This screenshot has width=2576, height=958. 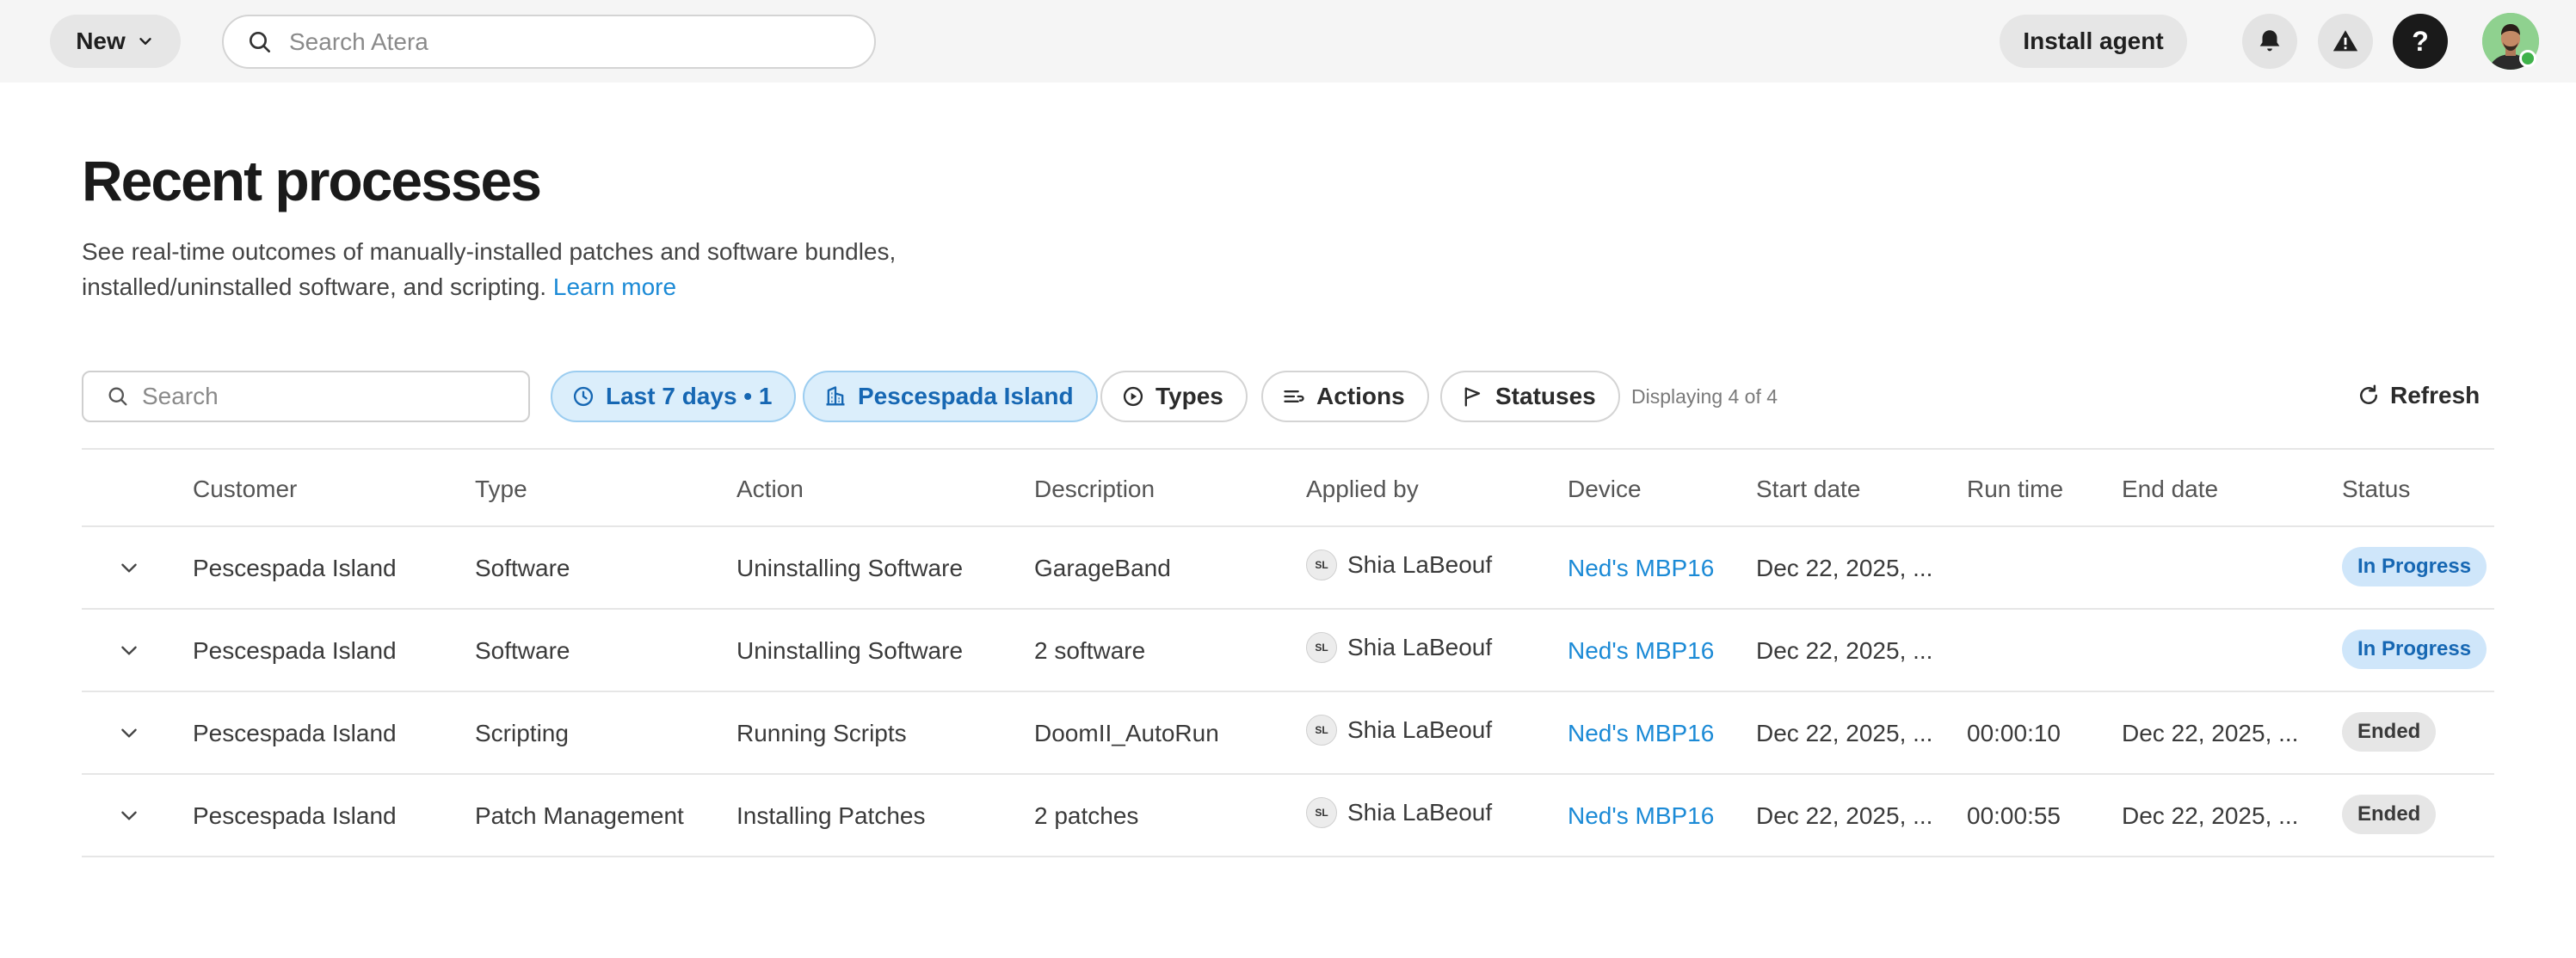 I want to click on list-filter-icon, so click(x=1294, y=396).